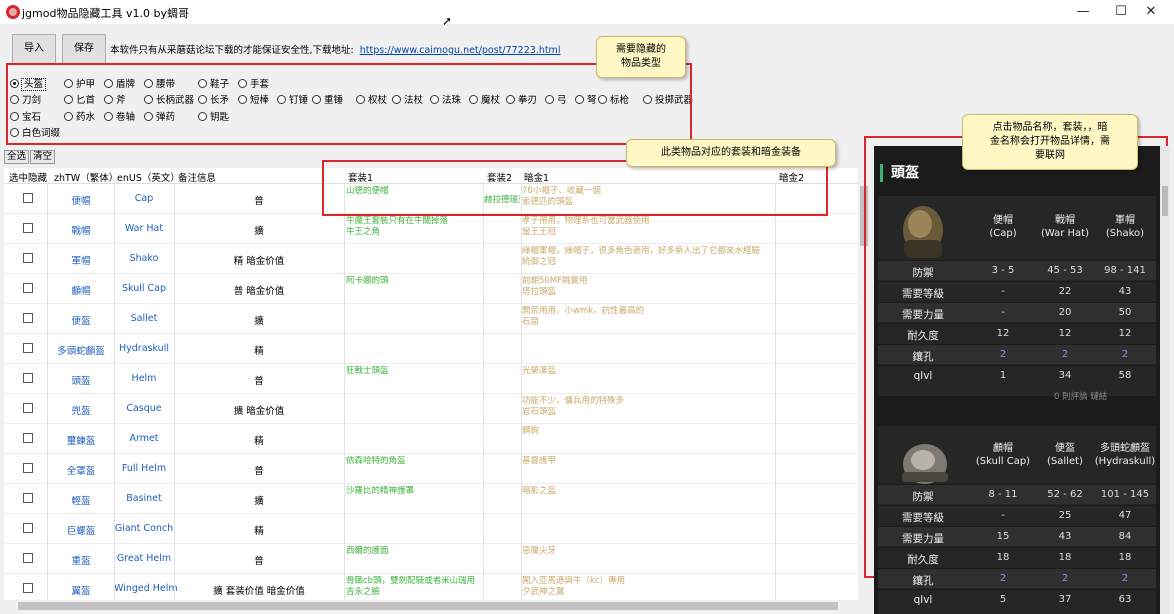  Describe the element at coordinates (144, 258) in the screenshot. I see `item-name-en: Shako` at that location.